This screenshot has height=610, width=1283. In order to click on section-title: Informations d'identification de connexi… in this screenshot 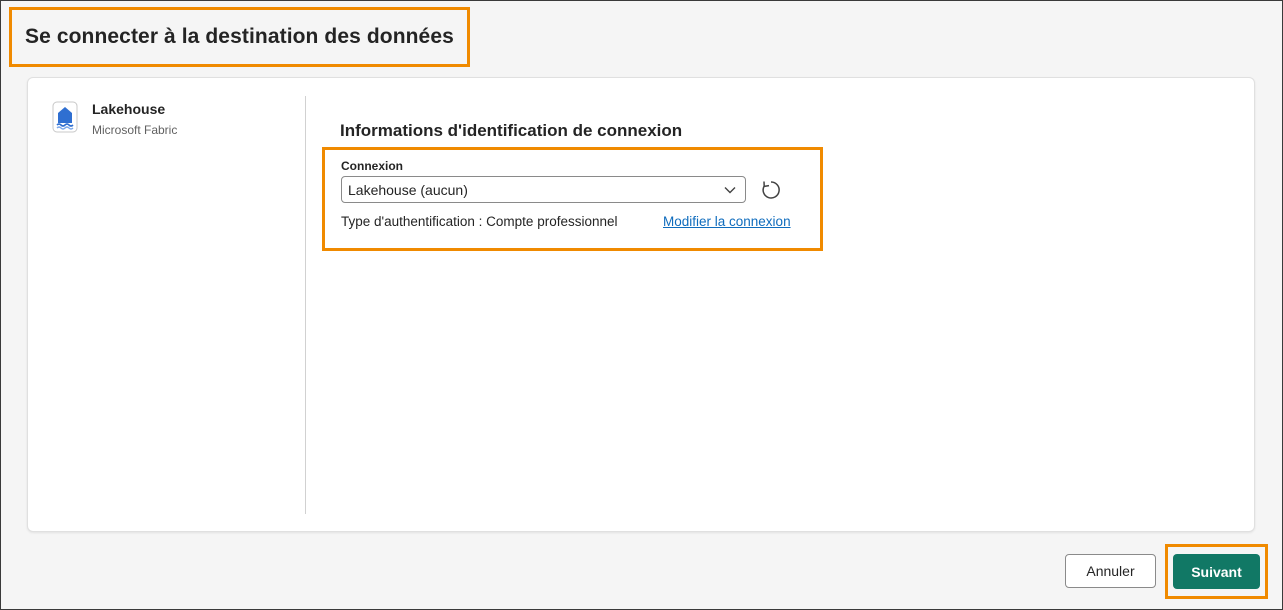, I will do `click(511, 130)`.